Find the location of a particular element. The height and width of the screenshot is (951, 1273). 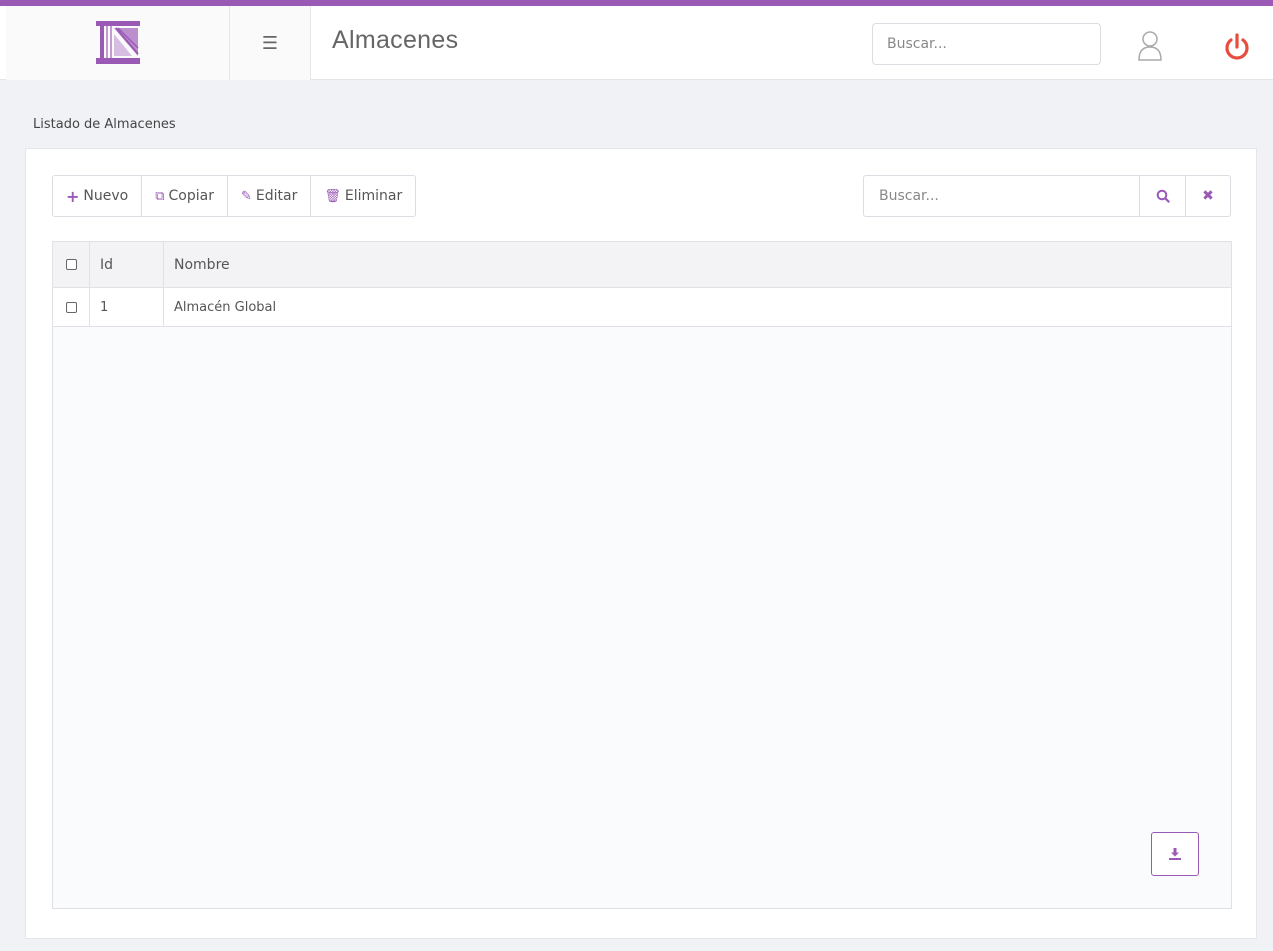

search-icon is located at coordinates (1163, 196).